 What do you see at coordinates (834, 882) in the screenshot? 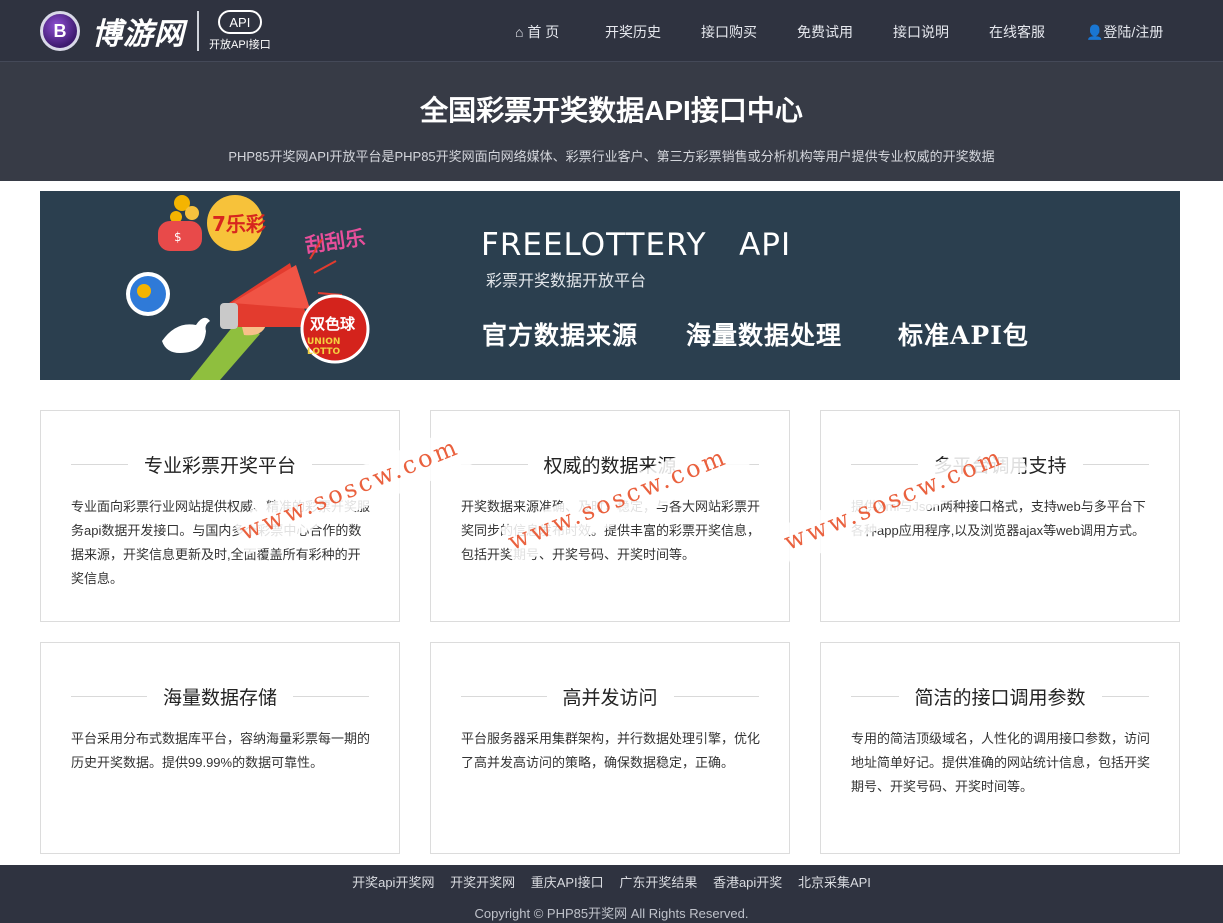
I see `footer-link: 北京采集API` at bounding box center [834, 882].